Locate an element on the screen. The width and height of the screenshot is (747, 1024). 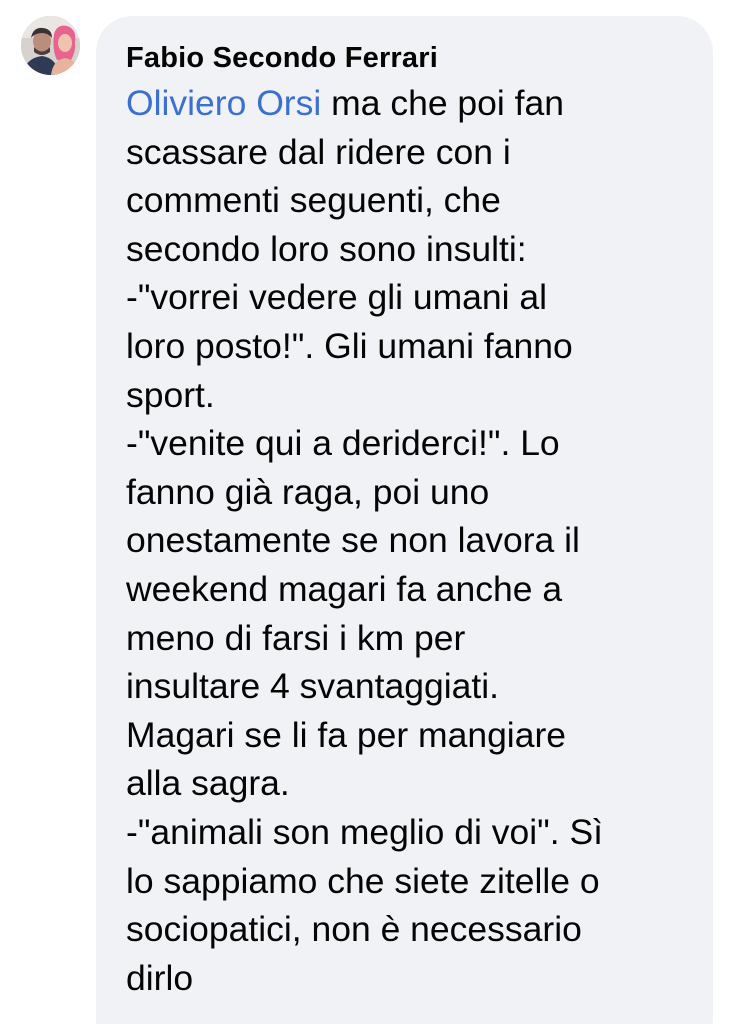
avatar is located at coordinates (50, 45).